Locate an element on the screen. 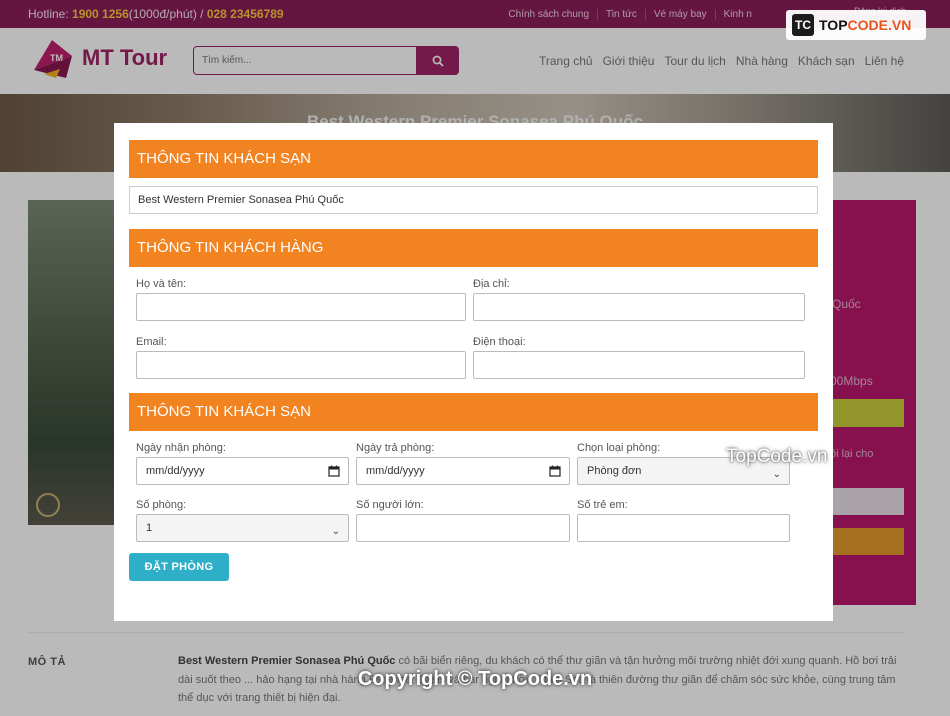 This screenshot has height=716, width=950. name-label: Họ và tên: is located at coordinates (161, 284).